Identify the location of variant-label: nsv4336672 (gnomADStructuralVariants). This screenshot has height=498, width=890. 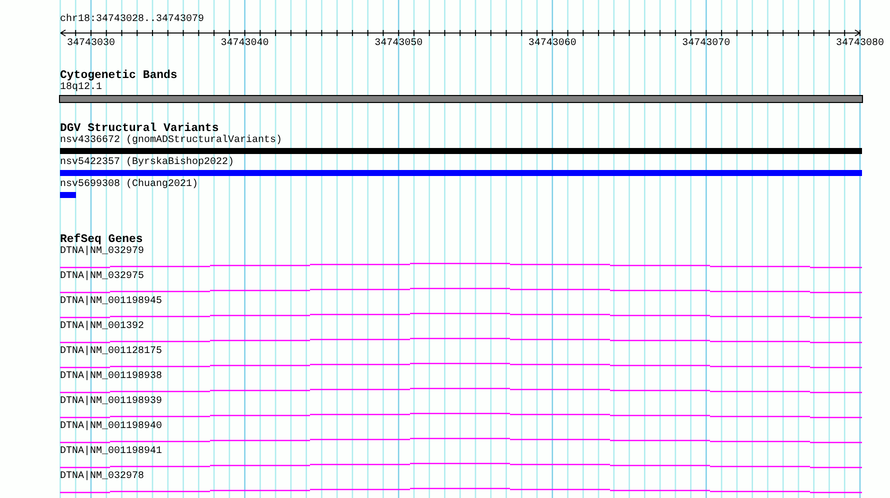
(171, 141).